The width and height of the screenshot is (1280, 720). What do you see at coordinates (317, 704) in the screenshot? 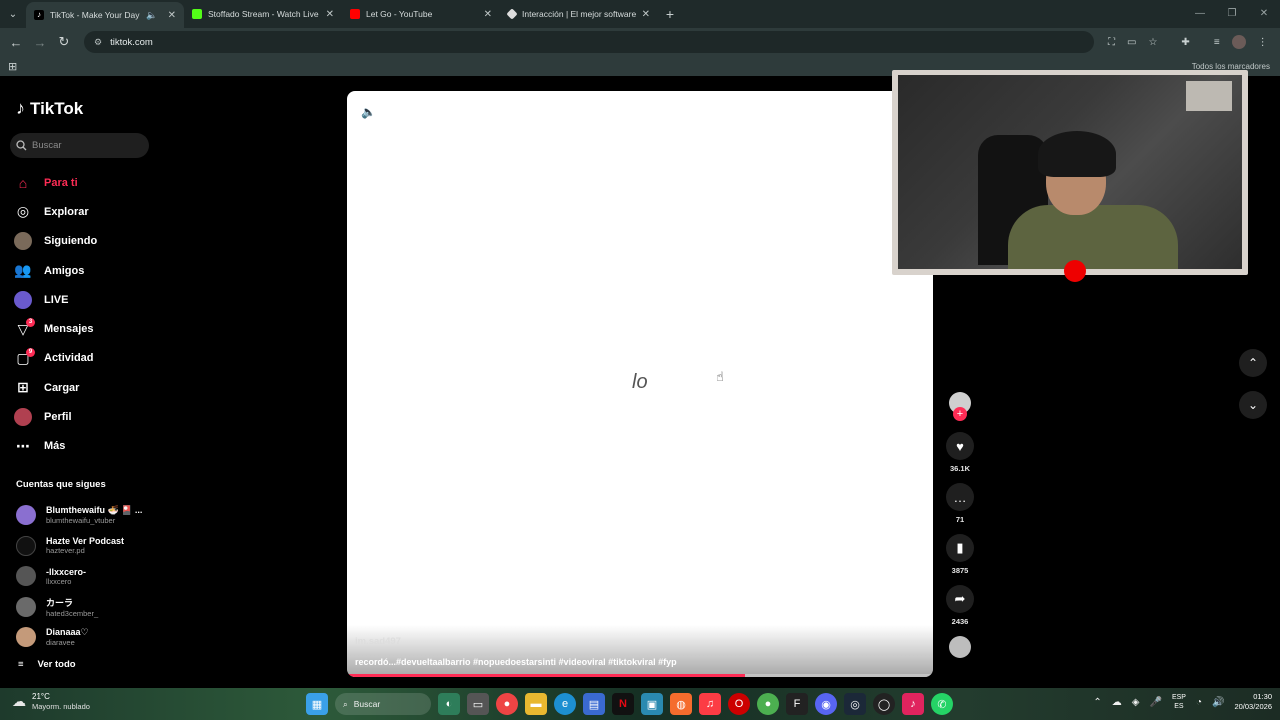
I see `start-icon: ▦` at bounding box center [317, 704].